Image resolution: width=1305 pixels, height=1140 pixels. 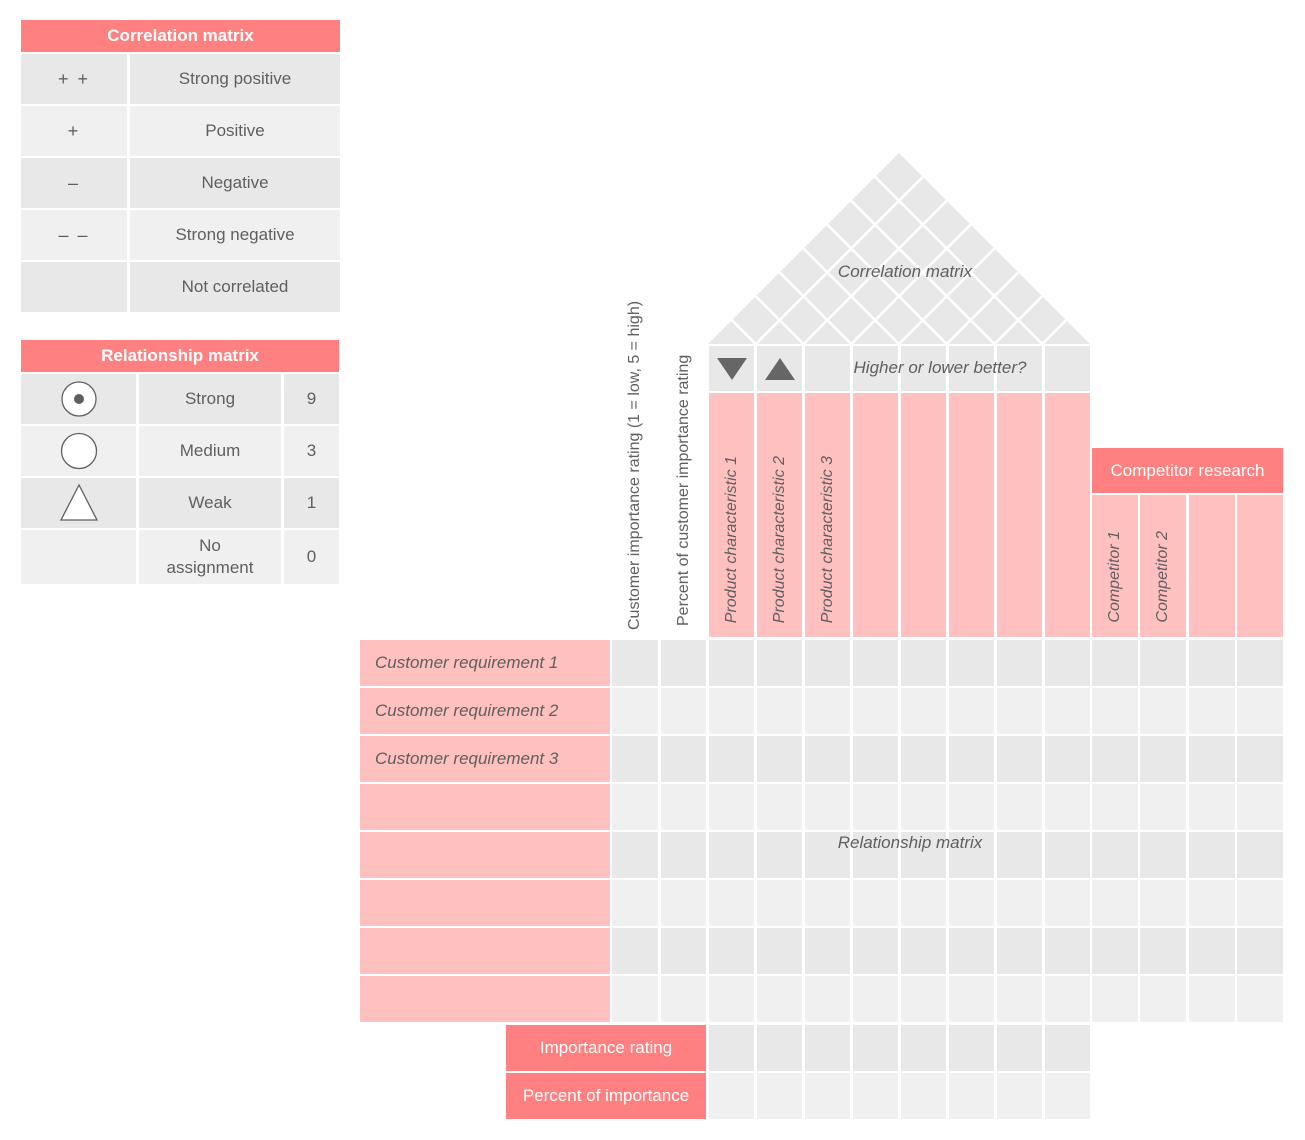 I want to click on customer-requirement: Customer requirement 1, so click(x=485, y=663).